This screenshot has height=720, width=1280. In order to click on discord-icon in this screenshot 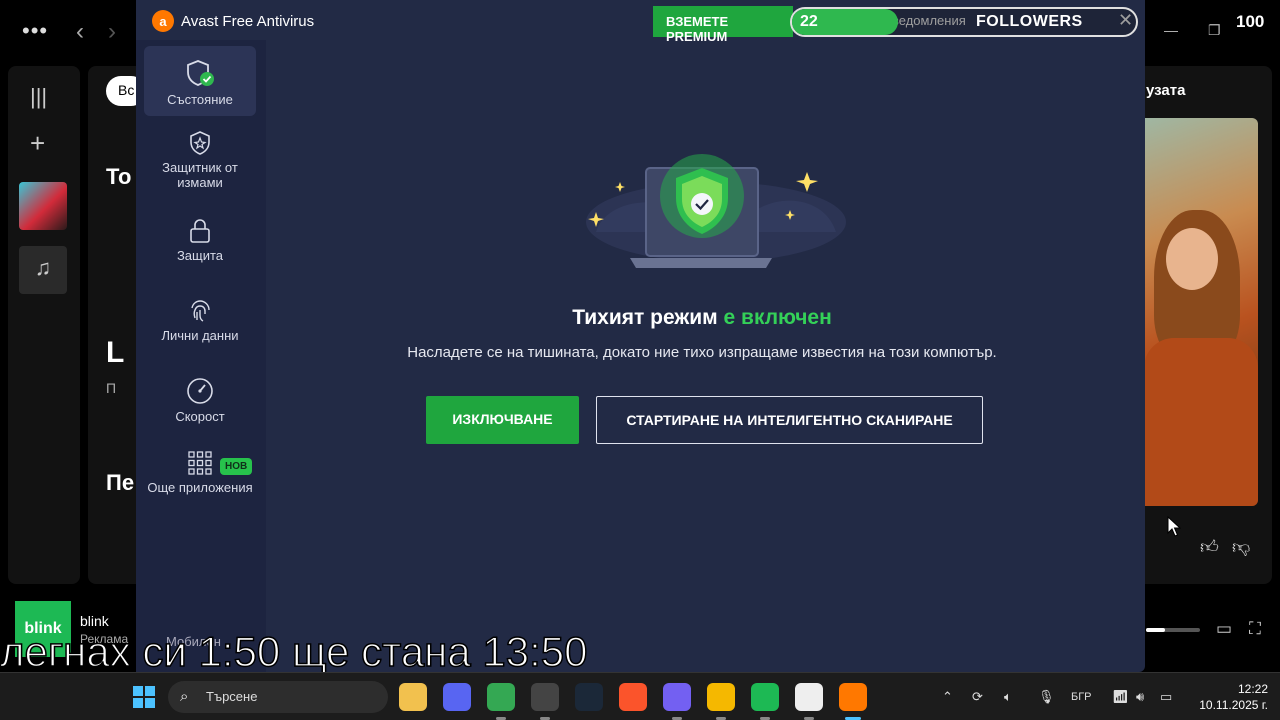, I will do `click(457, 697)`.